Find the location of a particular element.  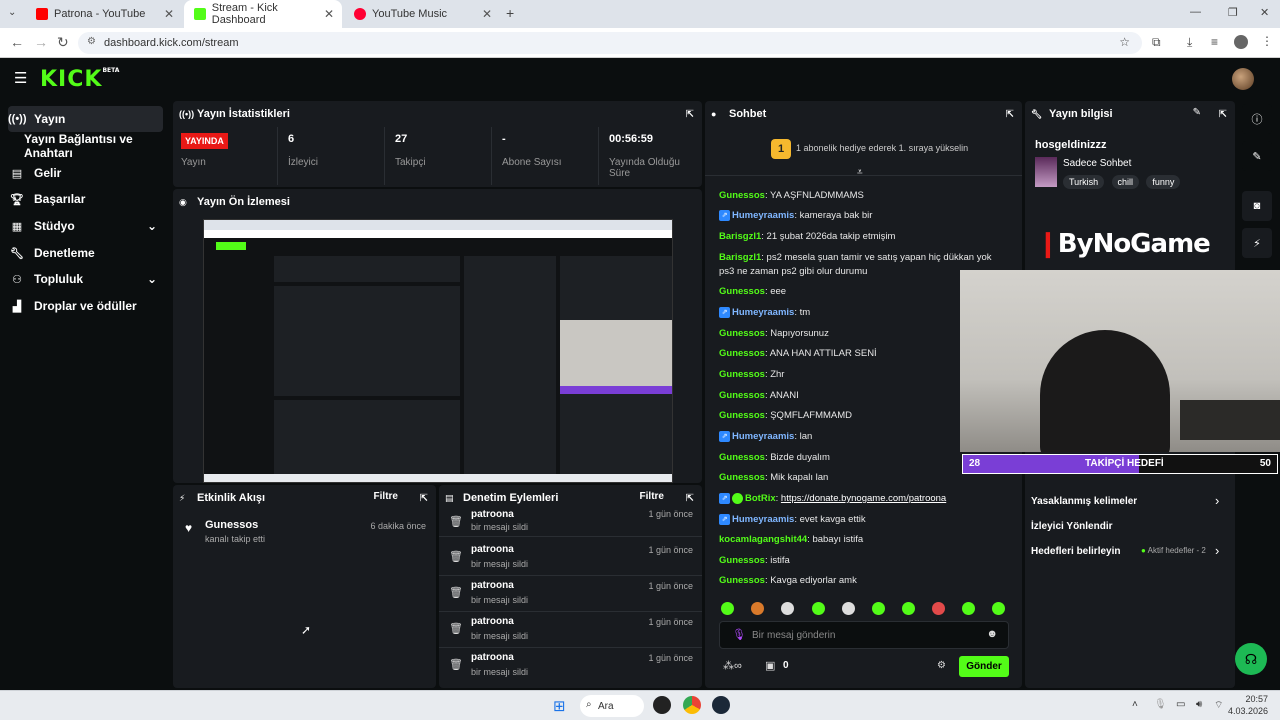

tag: chill is located at coordinates (1125, 182).